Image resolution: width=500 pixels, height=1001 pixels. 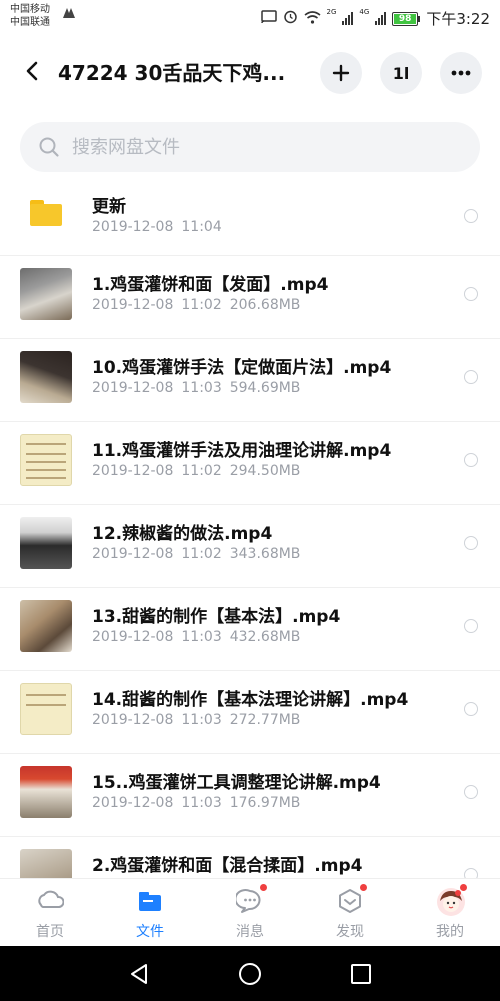 I want to click on file-meta: 2019-12-08 11:03 432.68MB, so click(x=200, y=637).